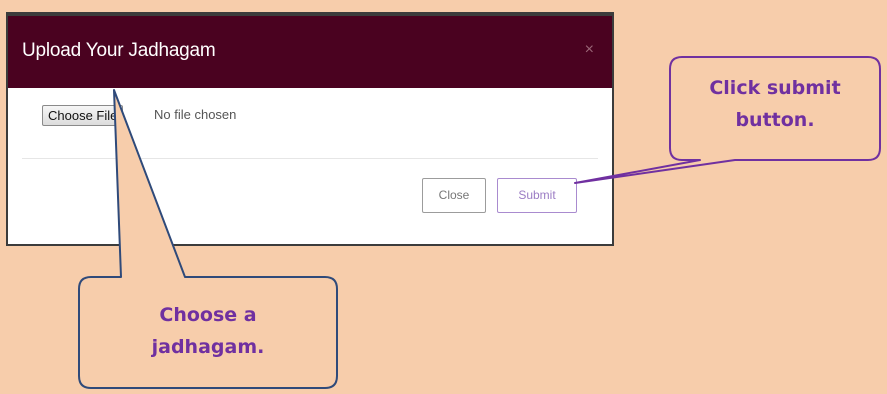  I want to click on choose-callout-line2: jadhagam., so click(208, 347).